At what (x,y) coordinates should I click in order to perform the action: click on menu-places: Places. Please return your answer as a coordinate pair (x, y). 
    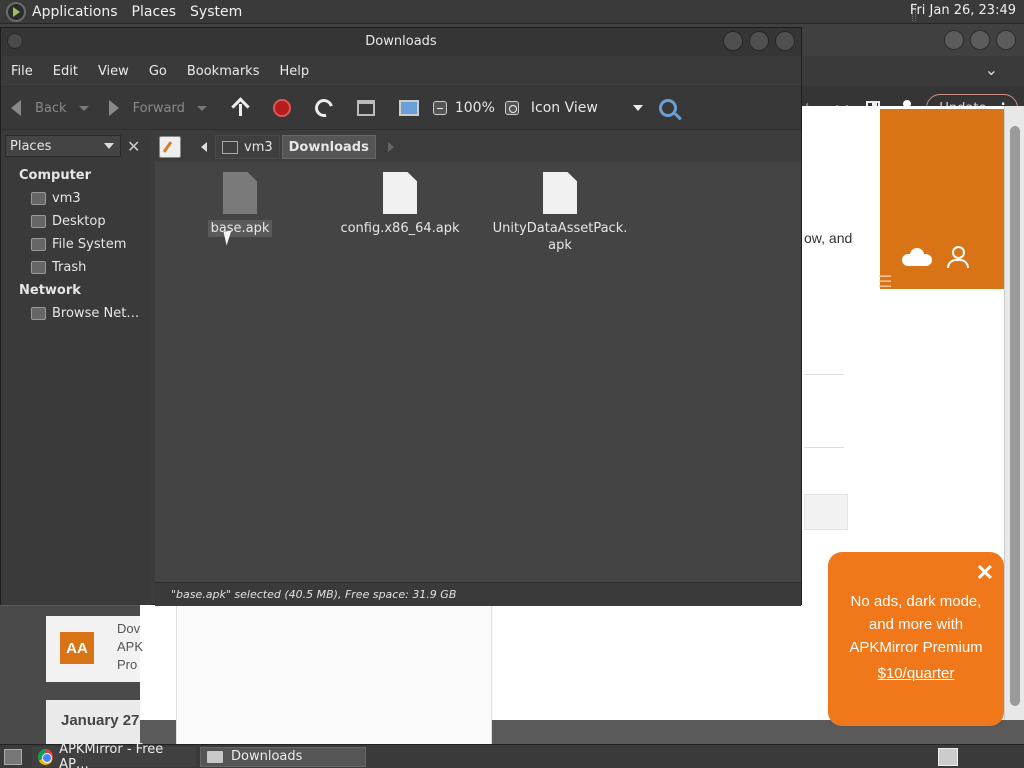
    Looking at the image, I should click on (154, 12).